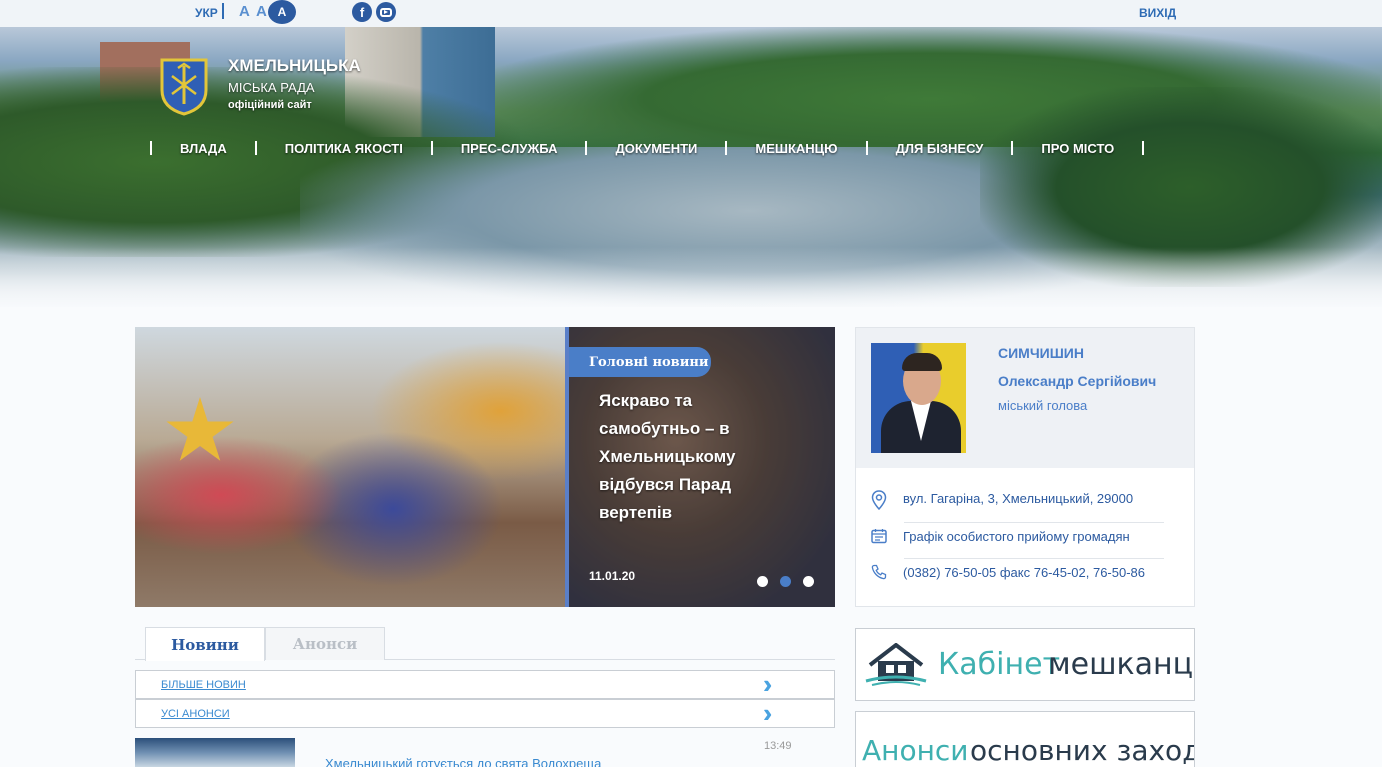  I want to click on mayor-role: міський голова, so click(1043, 405).